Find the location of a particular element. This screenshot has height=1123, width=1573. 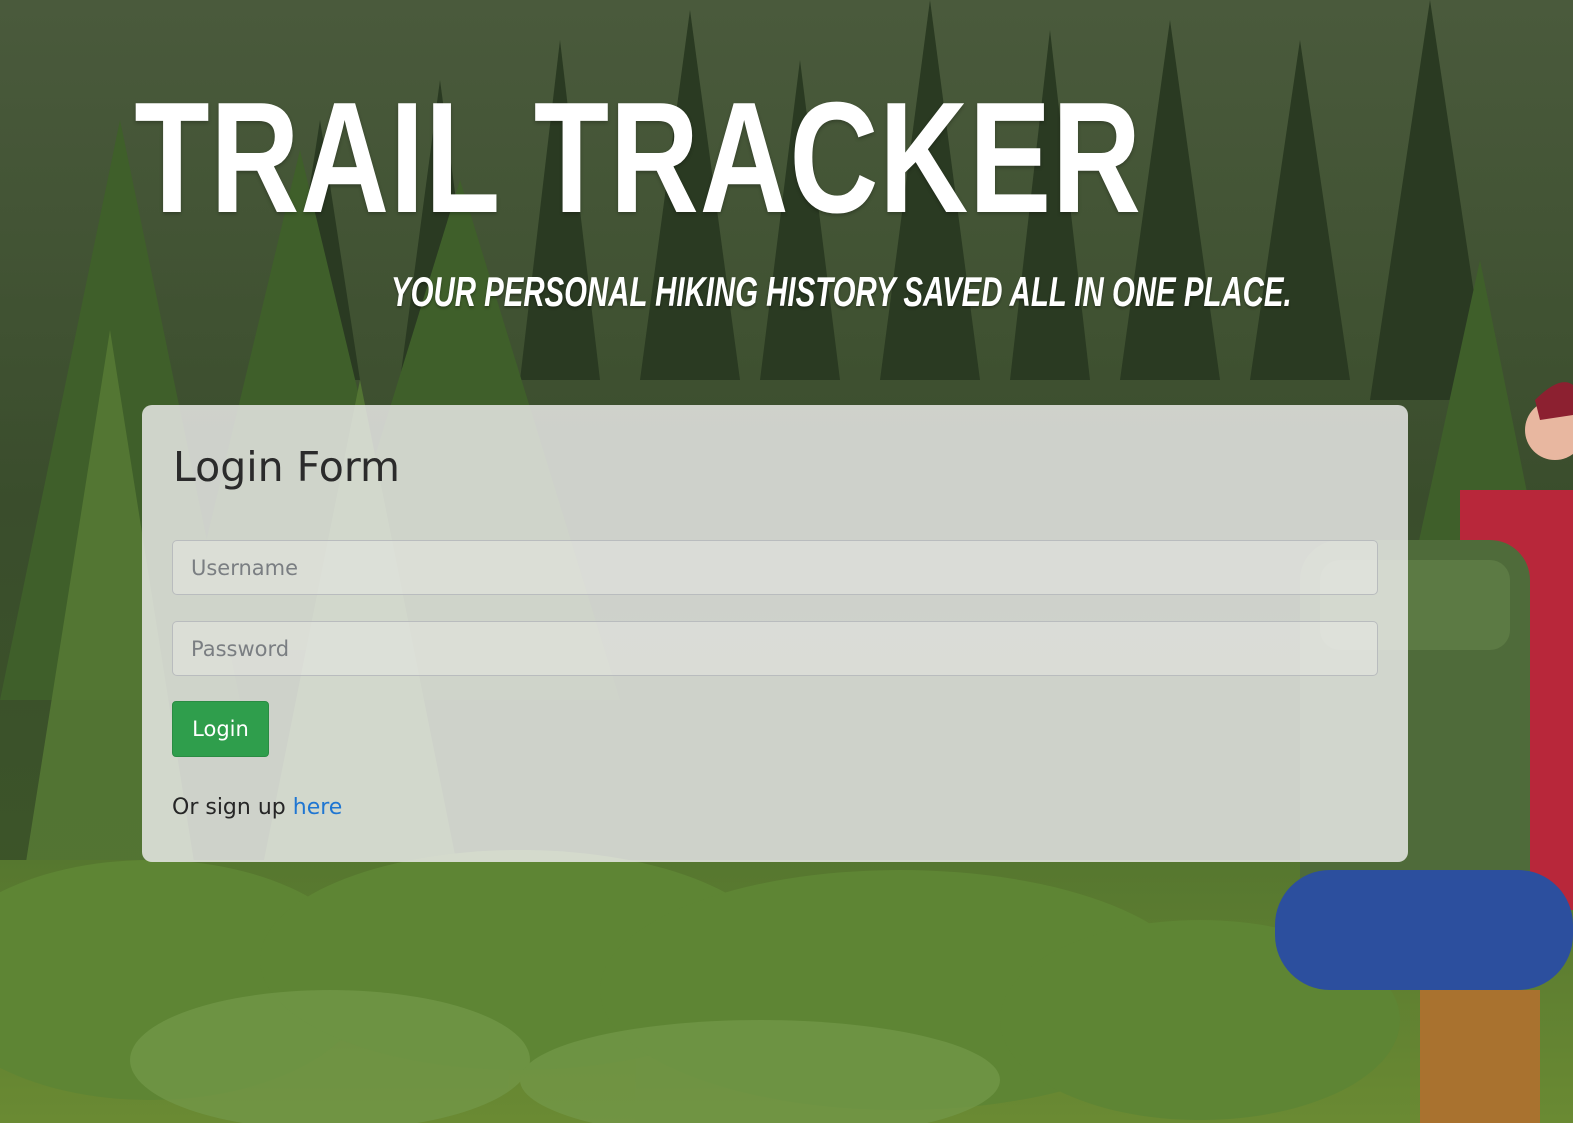

password-input is located at coordinates (775, 648).